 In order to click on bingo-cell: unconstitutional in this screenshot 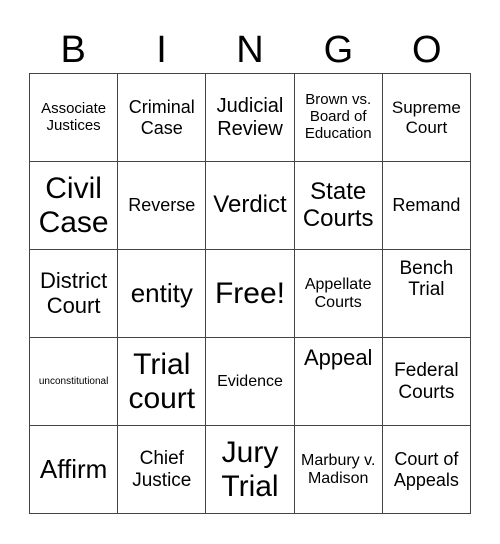, I will do `click(74, 382)`.